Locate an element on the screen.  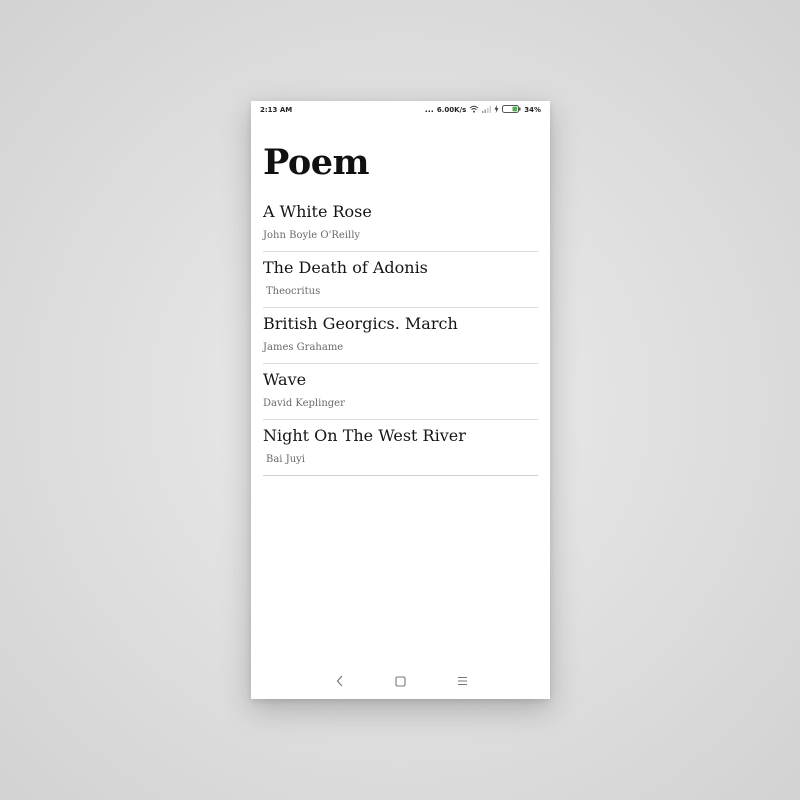
charging-icon is located at coordinates (496, 110).